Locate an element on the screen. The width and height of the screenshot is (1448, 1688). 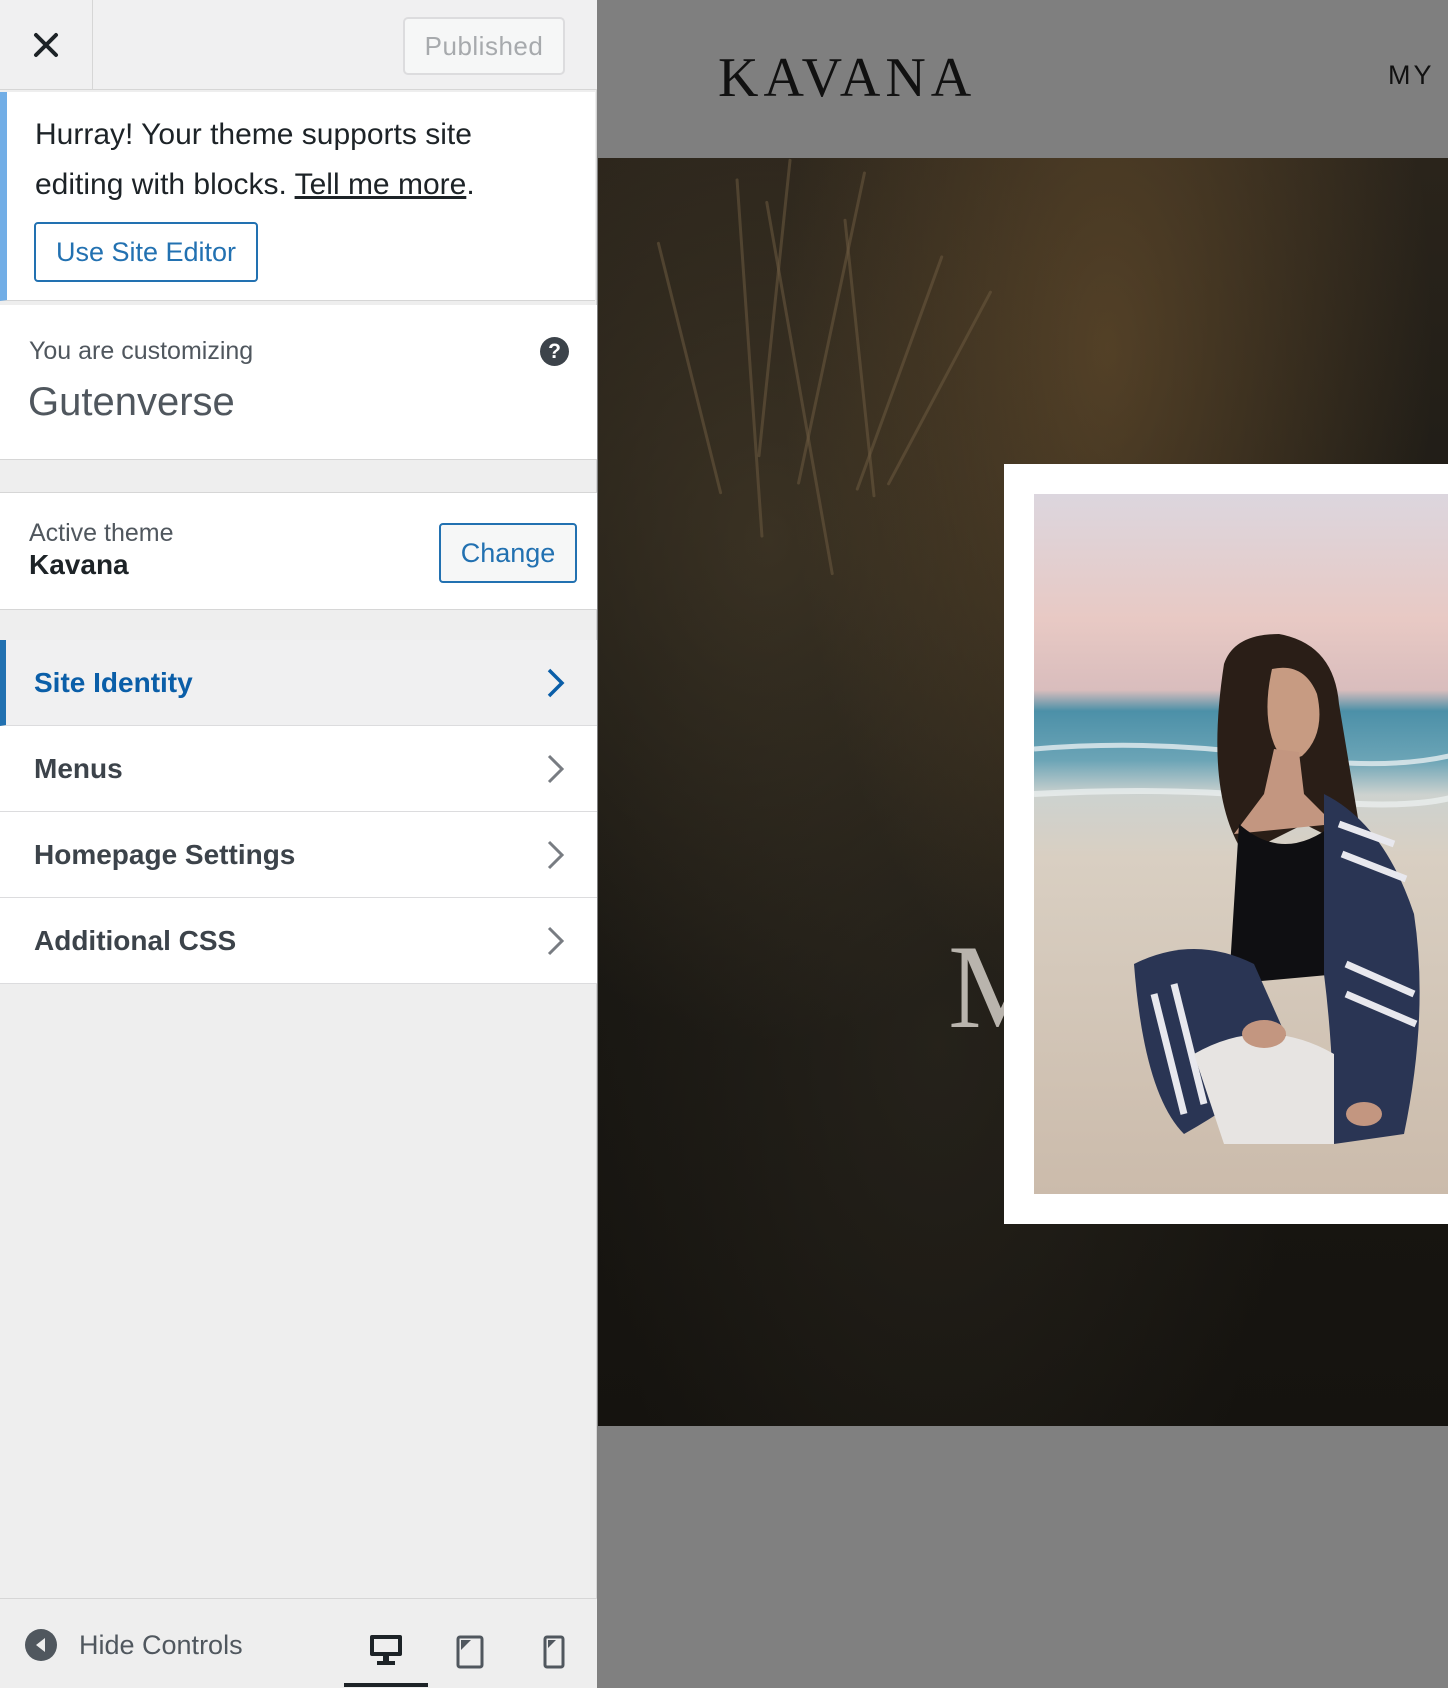
panel-label: Homepage Settings is located at coordinates (165, 854).